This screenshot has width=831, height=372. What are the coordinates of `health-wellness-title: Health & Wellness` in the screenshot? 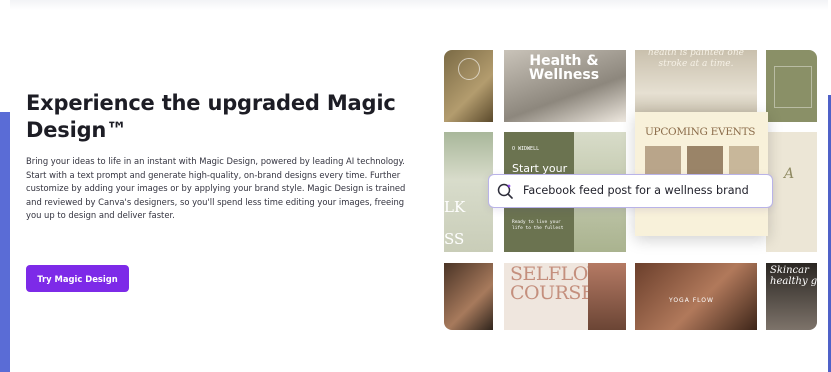 It's located at (564, 68).